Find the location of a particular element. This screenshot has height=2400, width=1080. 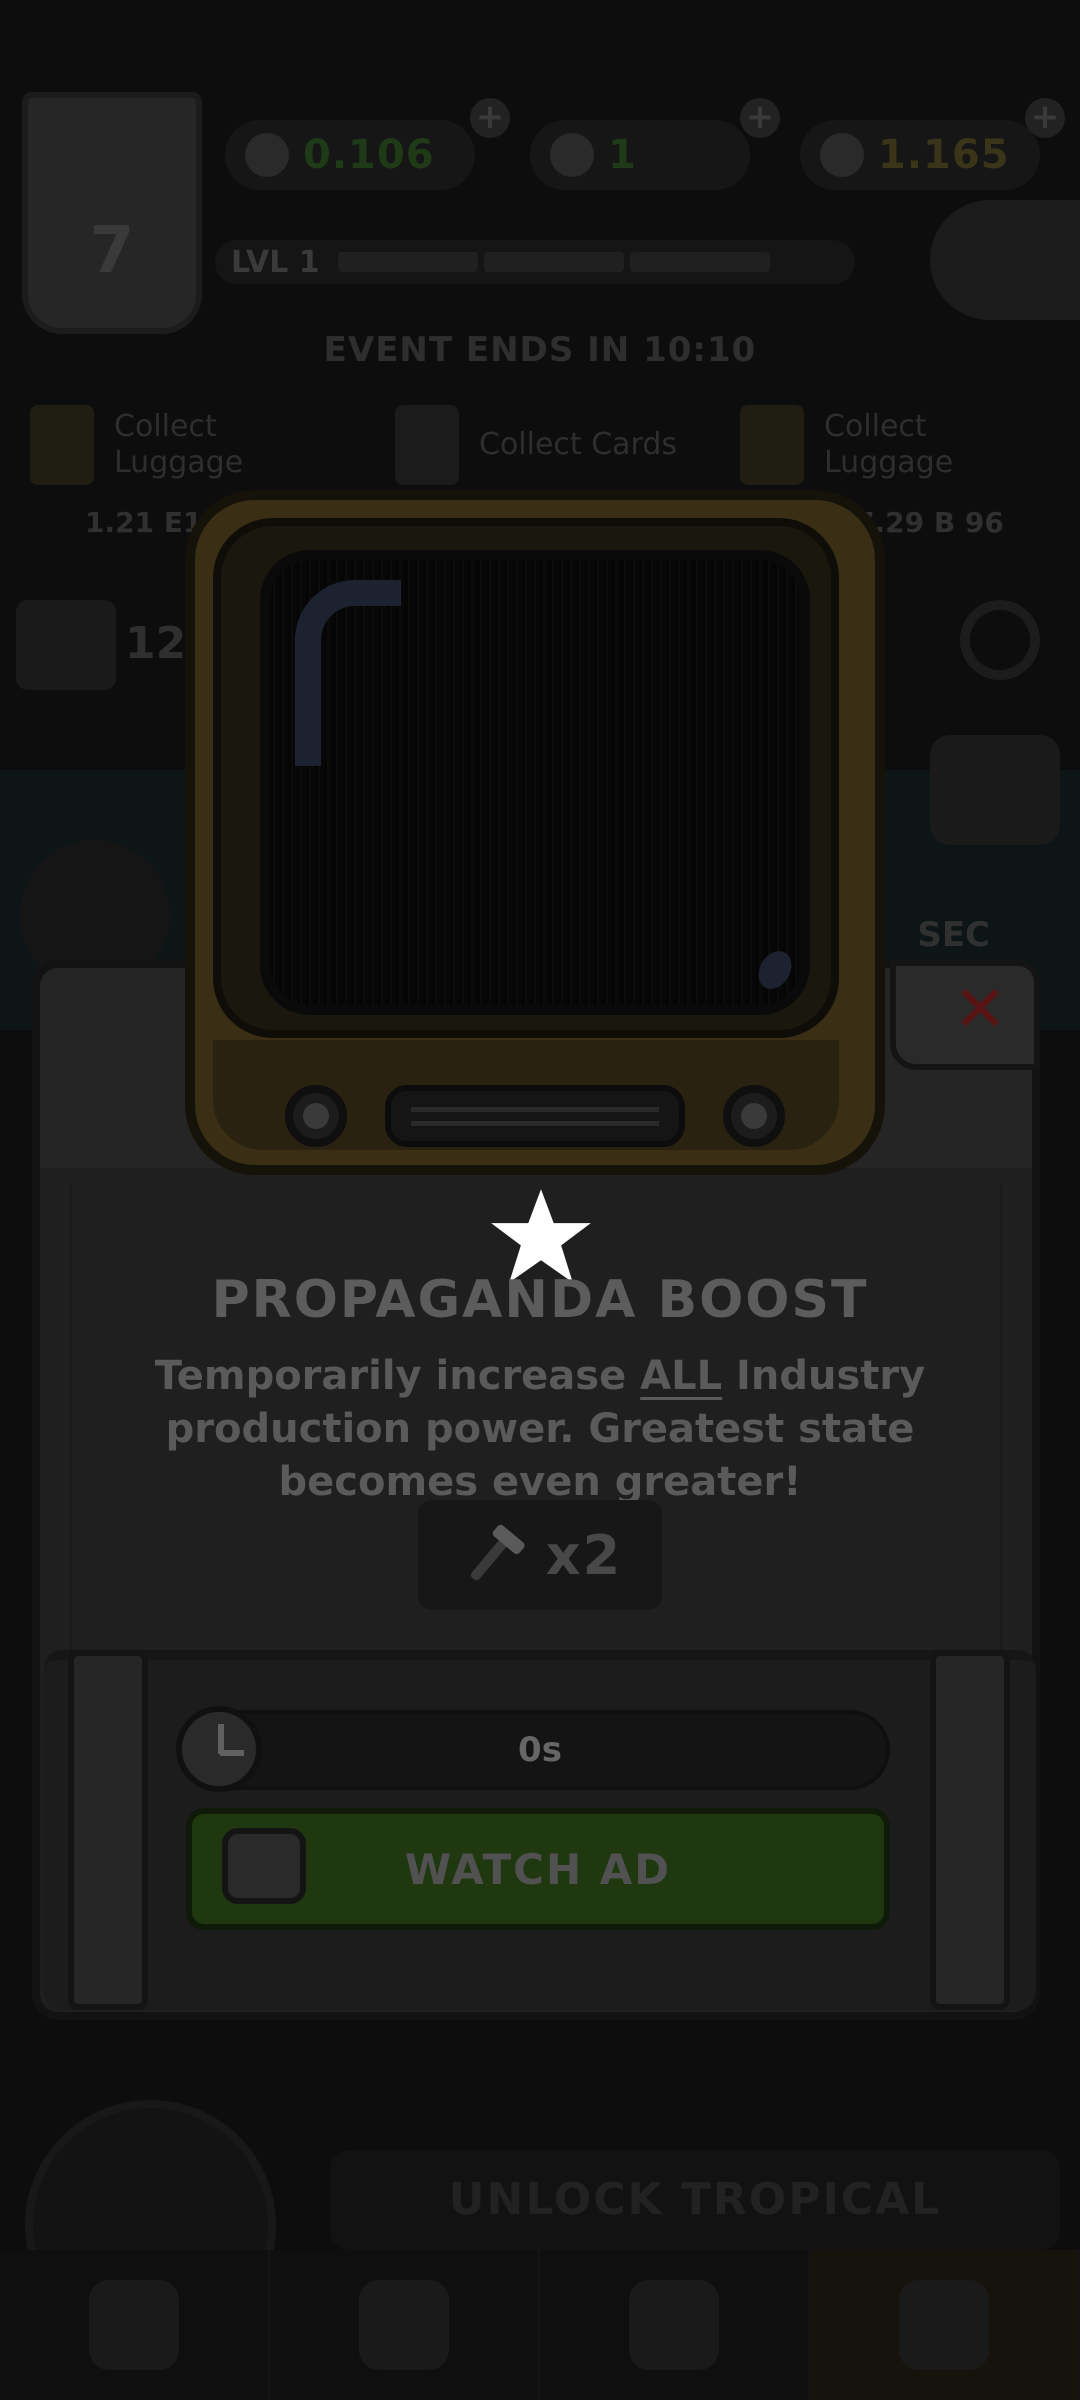

multiplier-value: x2 is located at coordinates (584, 1555).